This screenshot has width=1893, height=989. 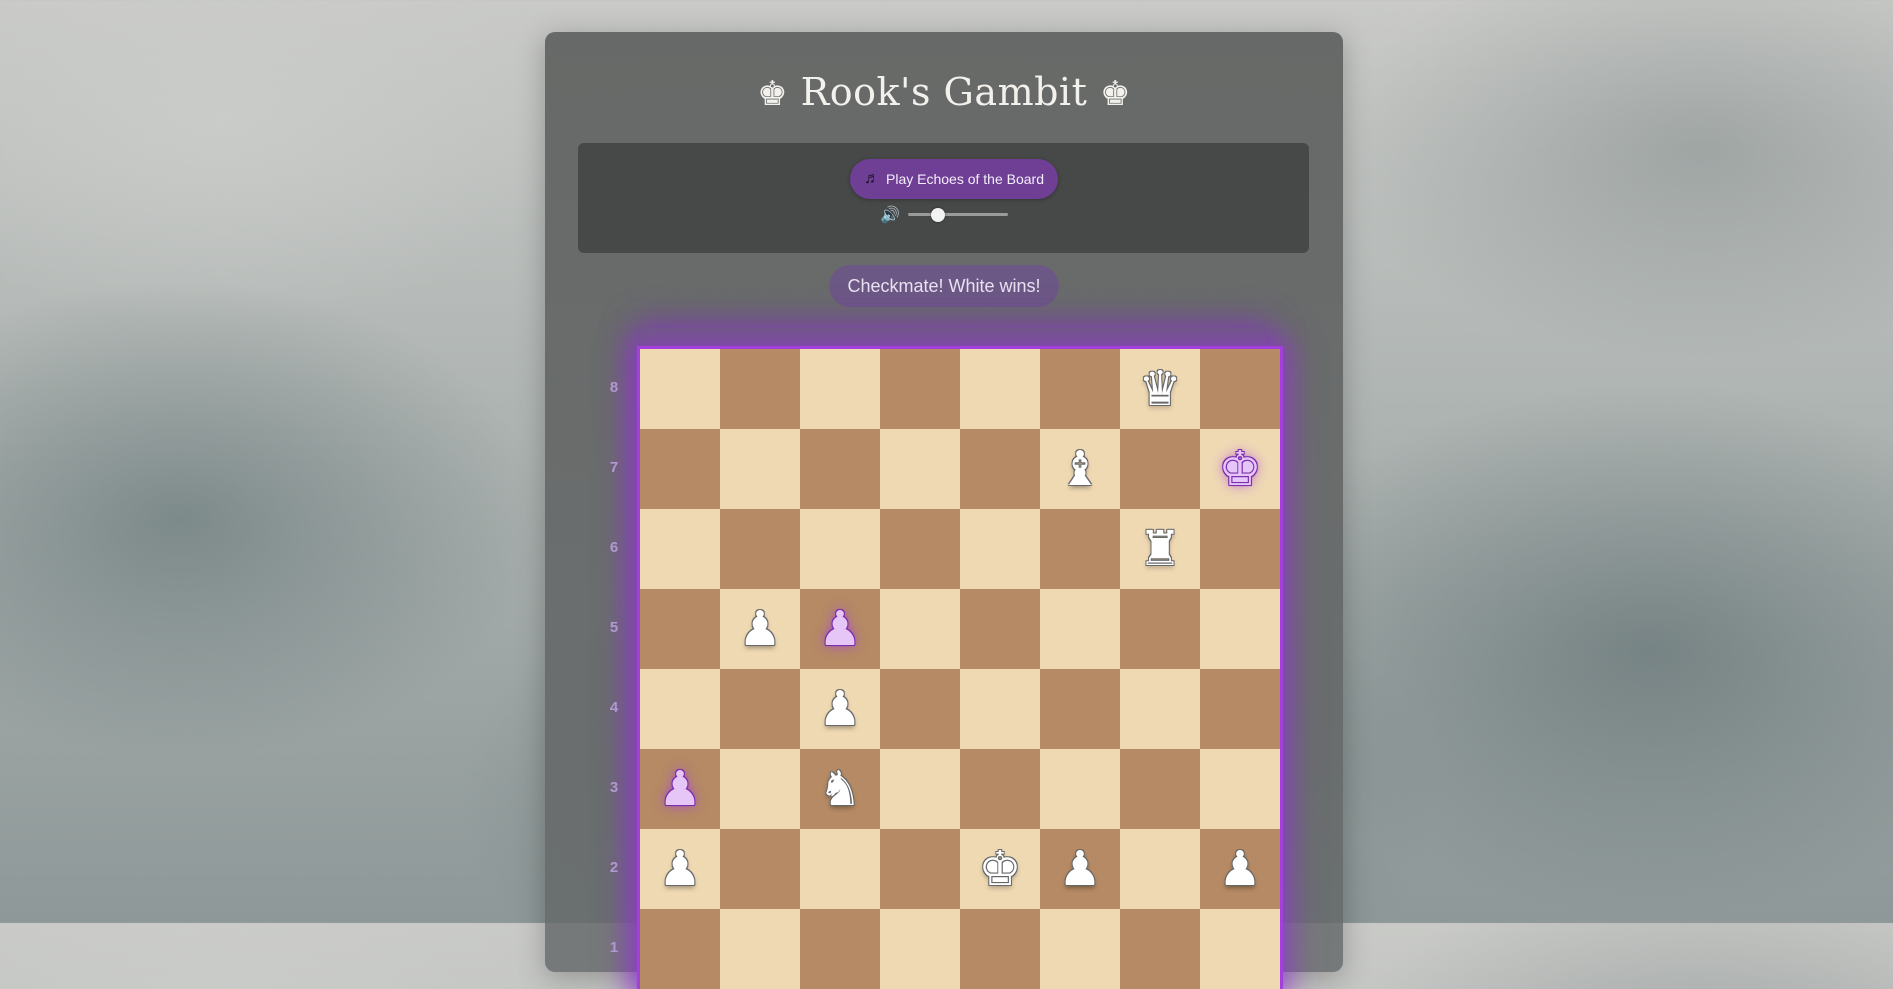 I want to click on square-f2: ♟, so click(x=1080, y=869).